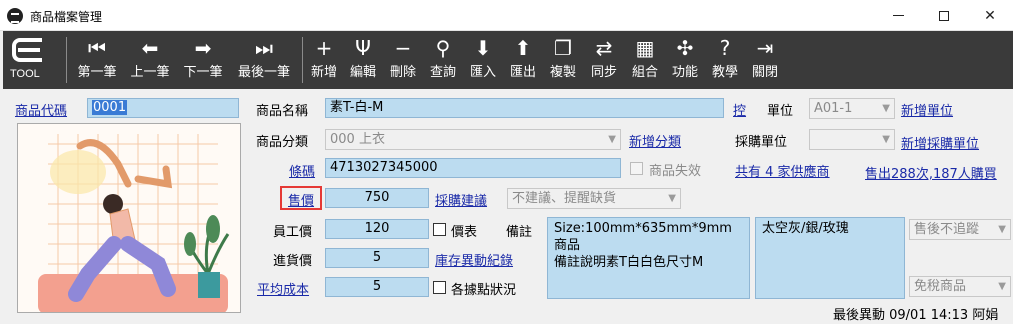 The image size is (1013, 324). Describe the element at coordinates (833, 108) in the screenshot. I see `unit-value: A01-1` at that location.